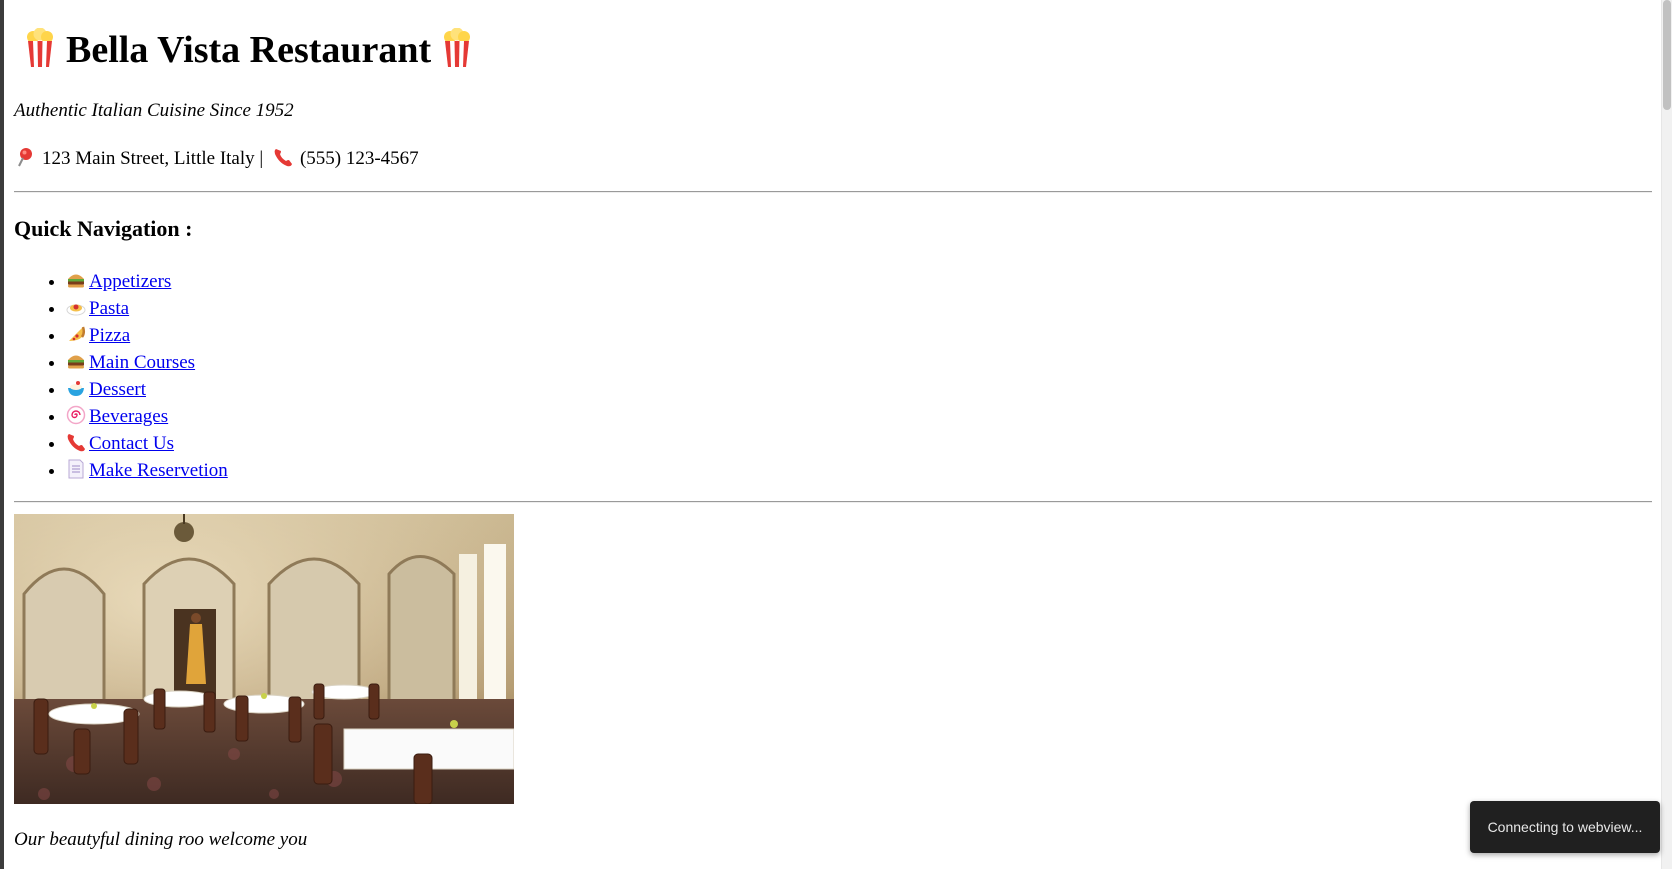 The width and height of the screenshot is (1672, 869). Describe the element at coordinates (117, 389) in the screenshot. I see `nav-link-dessert: Dessert` at that location.